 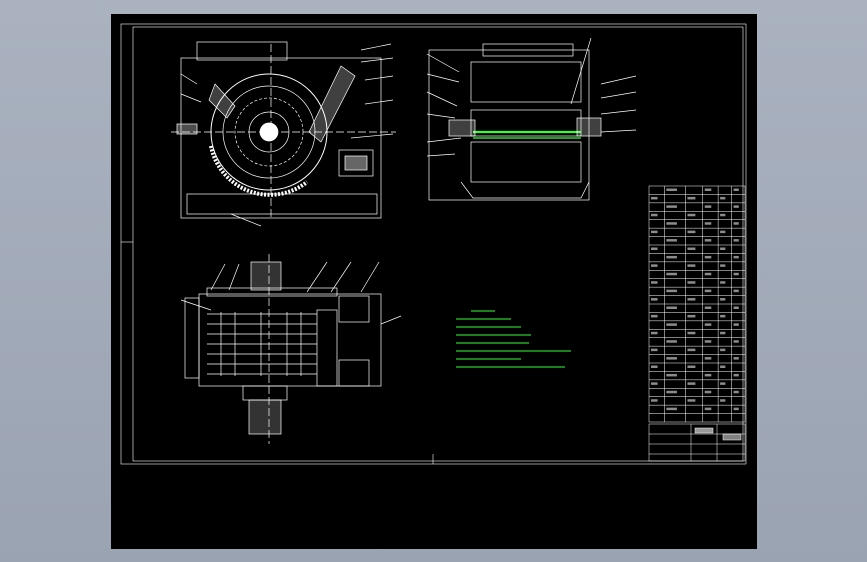 What do you see at coordinates (531, 119) in the screenshot?
I see `side-view` at bounding box center [531, 119].